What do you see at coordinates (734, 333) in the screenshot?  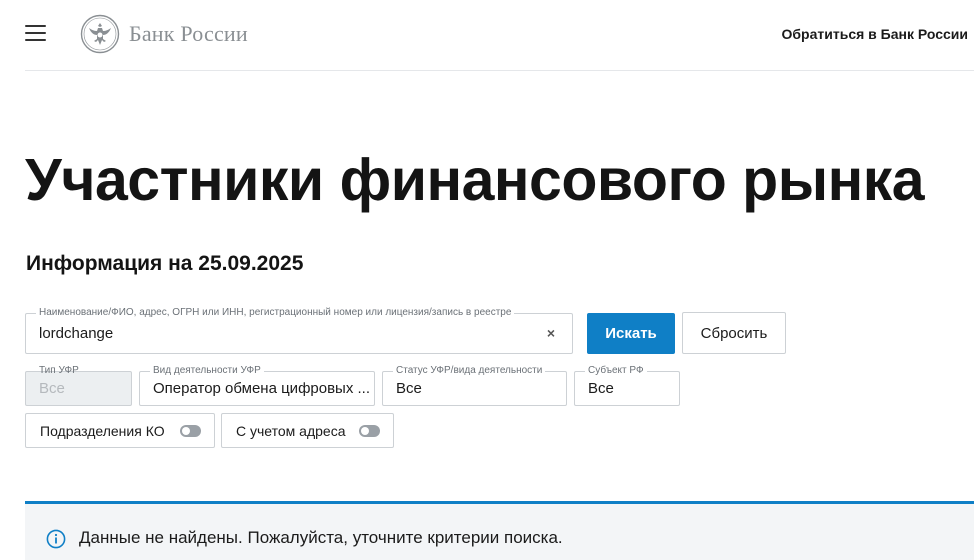 I see `reset-button: Сбросить` at bounding box center [734, 333].